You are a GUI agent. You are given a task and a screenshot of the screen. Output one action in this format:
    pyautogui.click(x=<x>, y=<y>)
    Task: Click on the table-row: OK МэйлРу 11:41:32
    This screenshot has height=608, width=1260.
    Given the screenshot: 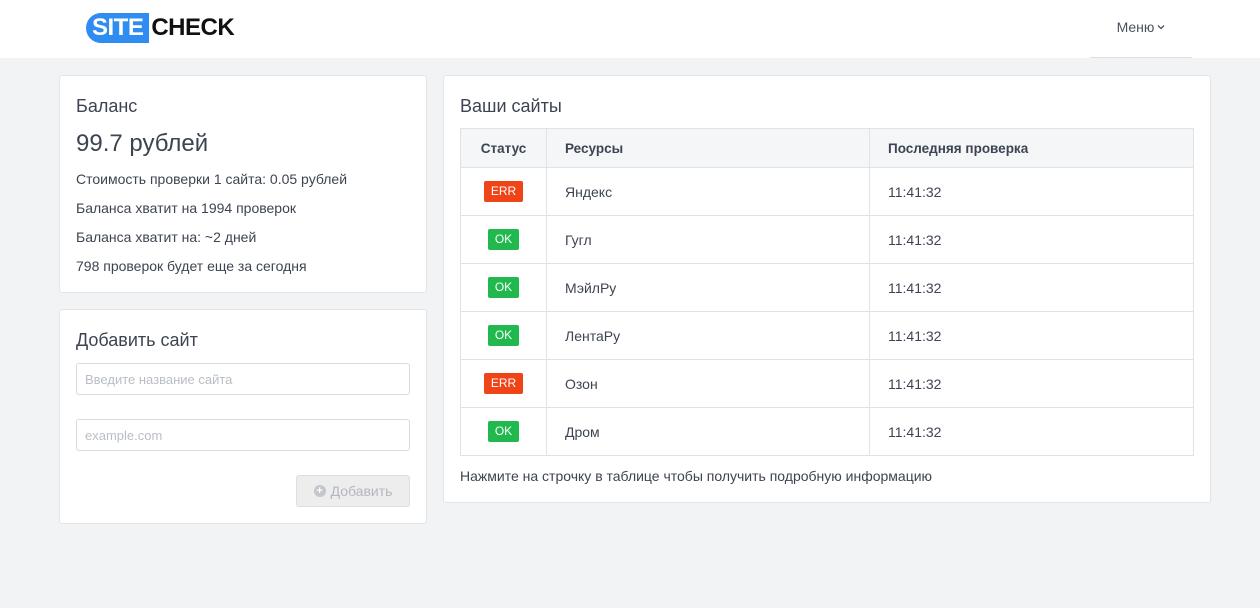 What is the action you would take?
    pyautogui.click(x=827, y=287)
    